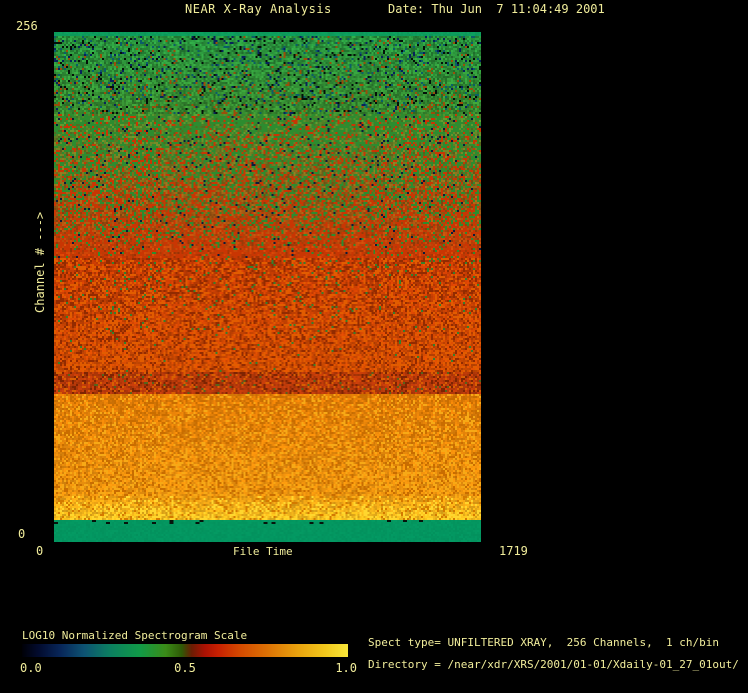 This screenshot has width=748, height=693. What do you see at coordinates (258, 9) in the screenshot?
I see `page-title: NEAR X-Ray Analysis` at bounding box center [258, 9].